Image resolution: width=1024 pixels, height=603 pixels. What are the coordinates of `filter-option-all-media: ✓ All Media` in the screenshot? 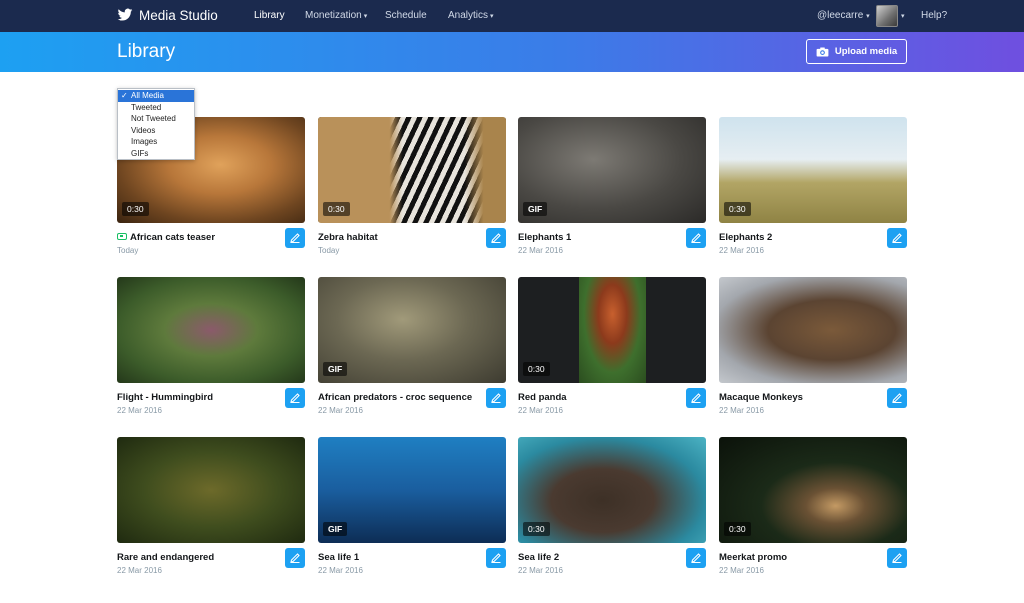 It's located at (156, 96).